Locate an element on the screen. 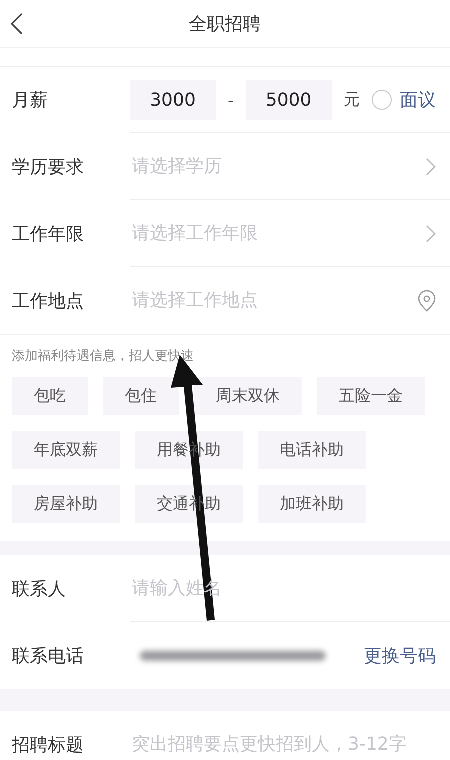  benefit-tag: 电话补助 is located at coordinates (312, 450).